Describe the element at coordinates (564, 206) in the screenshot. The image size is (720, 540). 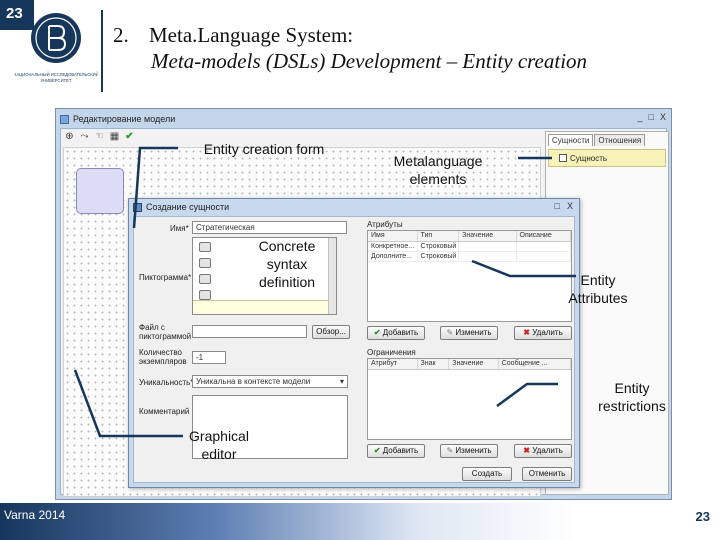
I see `dialog-controls: □ X` at that location.